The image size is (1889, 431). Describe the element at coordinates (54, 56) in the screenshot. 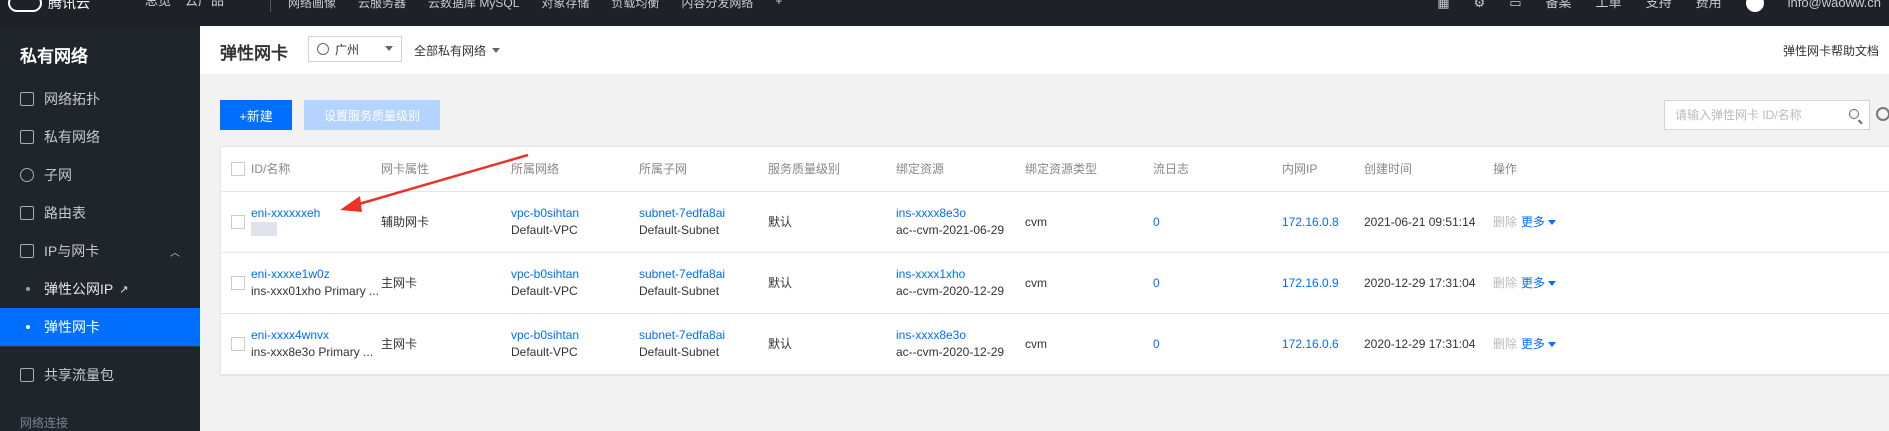

I see `sidebar-title: 私有网络` at that location.